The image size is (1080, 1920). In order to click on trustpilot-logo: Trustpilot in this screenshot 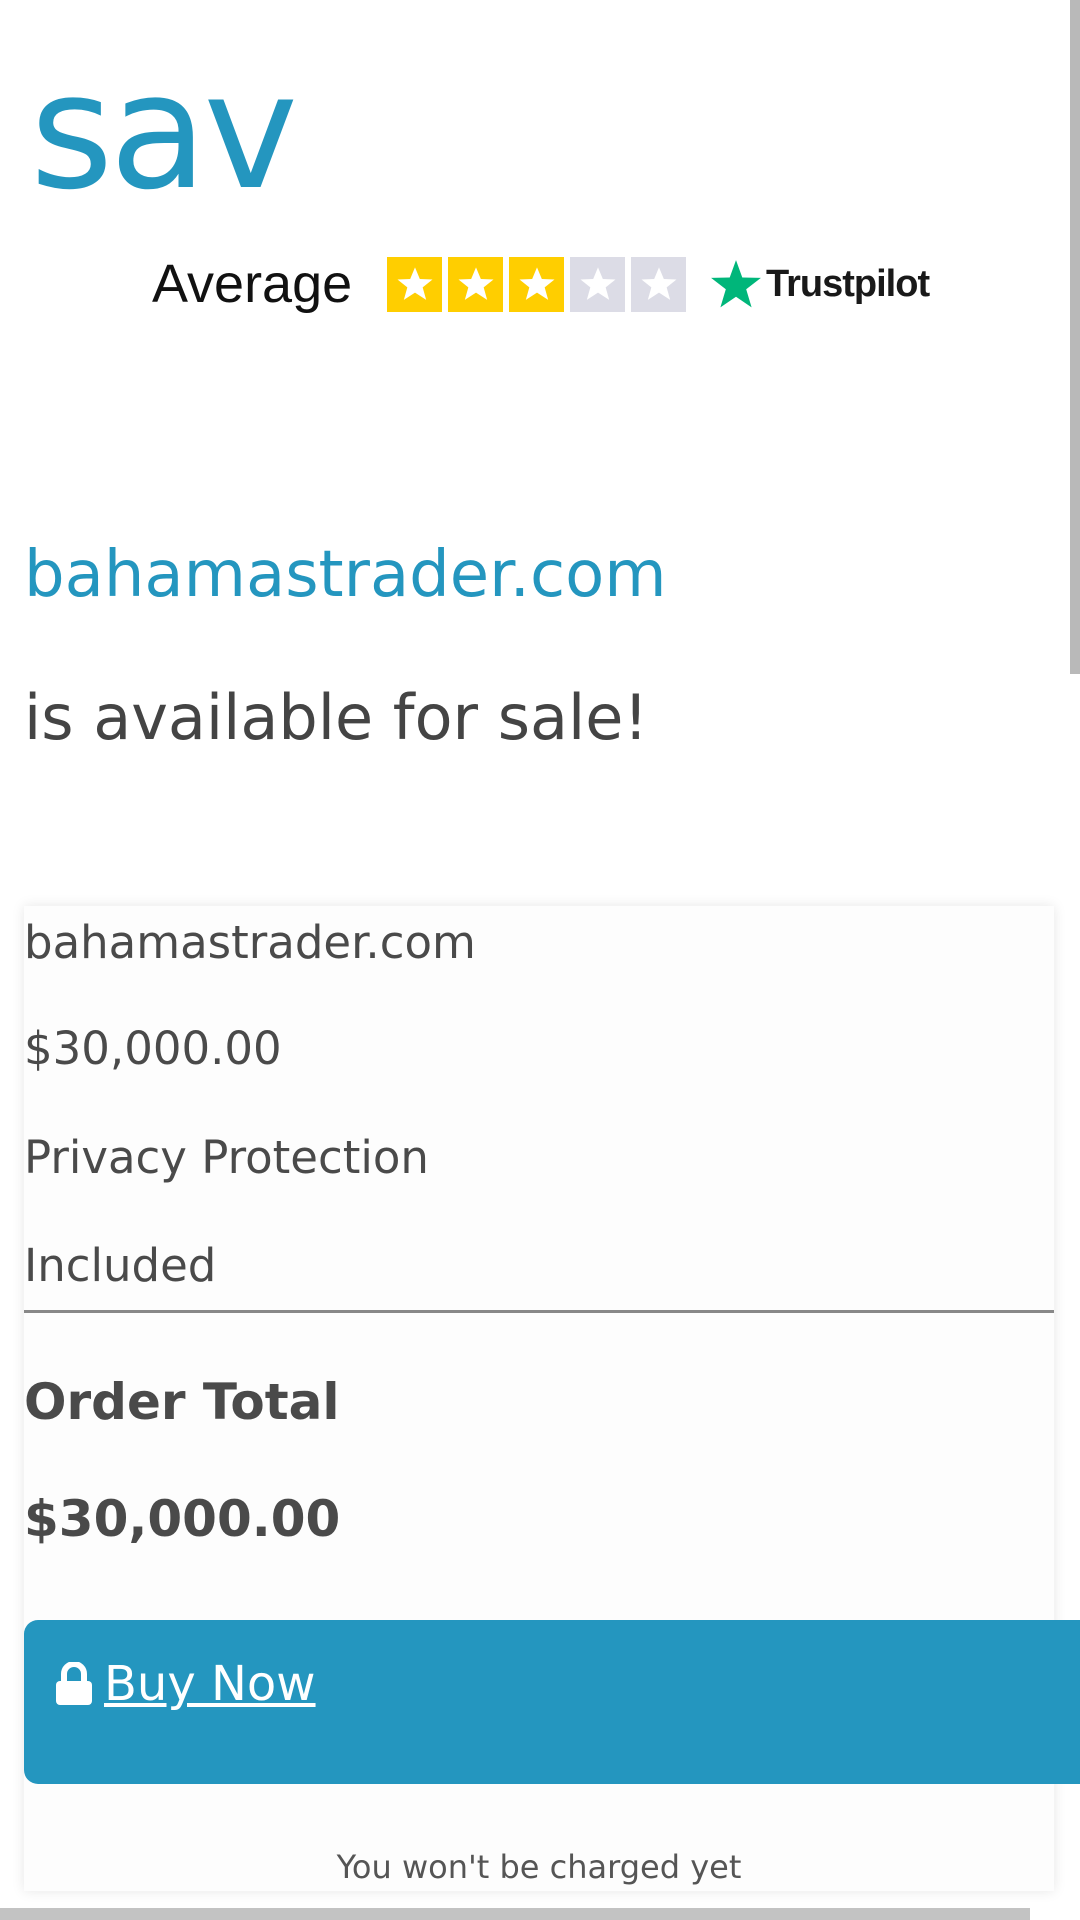, I will do `click(820, 284)`.